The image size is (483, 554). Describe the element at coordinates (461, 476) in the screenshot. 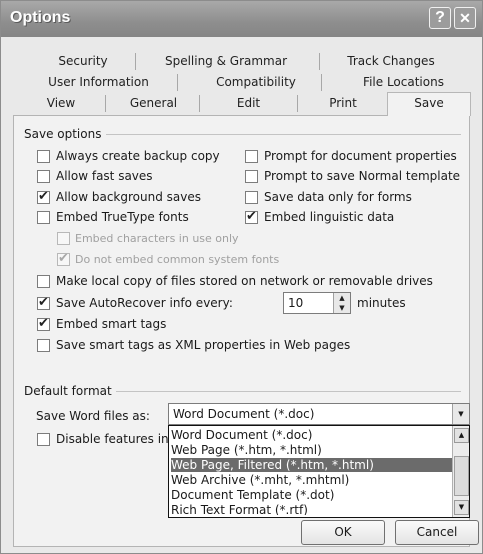

I see `scroll-thumb` at that location.